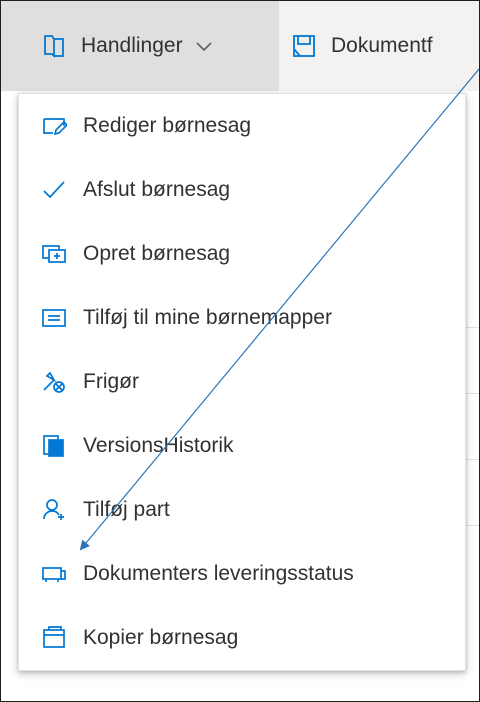 The image size is (480, 702). What do you see at coordinates (382, 45) in the screenshot?
I see `document-flow-label: Dokumentf` at bounding box center [382, 45].